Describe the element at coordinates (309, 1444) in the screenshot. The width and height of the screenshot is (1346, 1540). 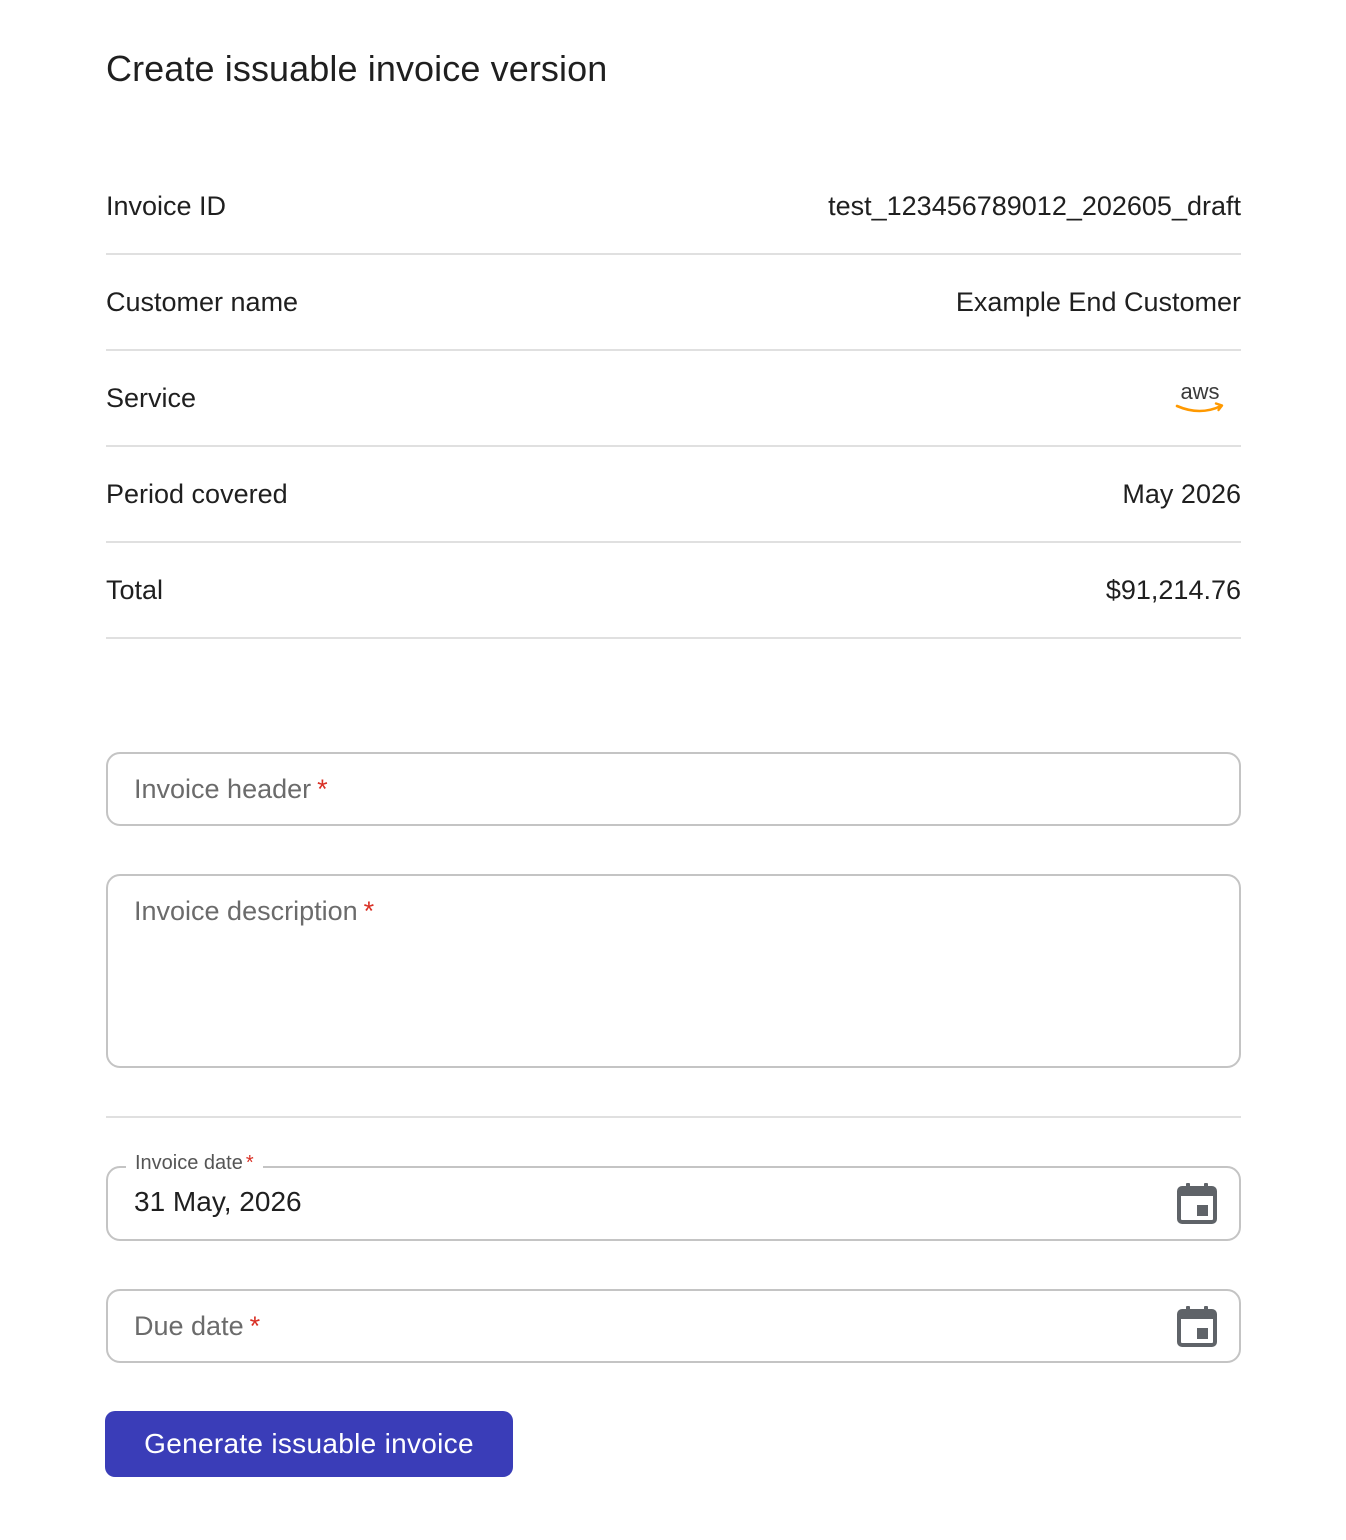
I see `generate-issuable-invoice-button: Generate issuable invoice` at that location.